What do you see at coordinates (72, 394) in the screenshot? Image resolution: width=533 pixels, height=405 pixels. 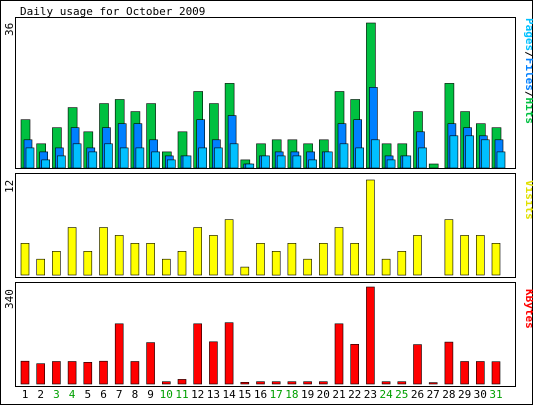 I see `x-tick-label-day-4: 4` at bounding box center [72, 394].